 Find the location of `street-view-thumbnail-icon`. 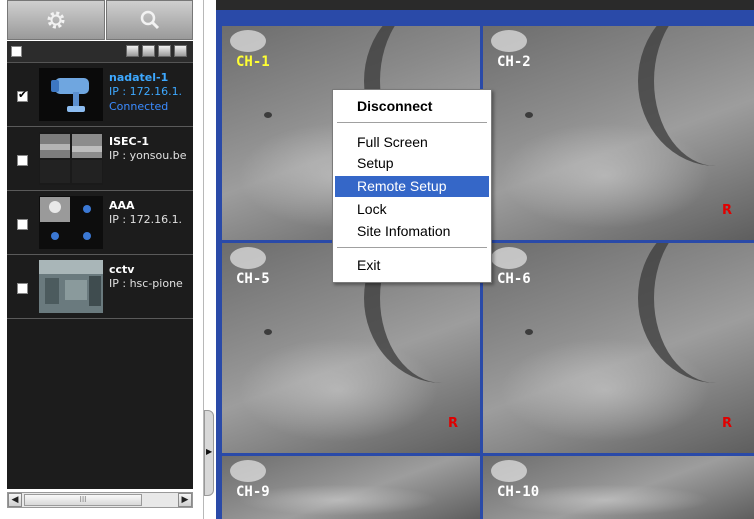

street-view-thumbnail-icon is located at coordinates (71, 158).